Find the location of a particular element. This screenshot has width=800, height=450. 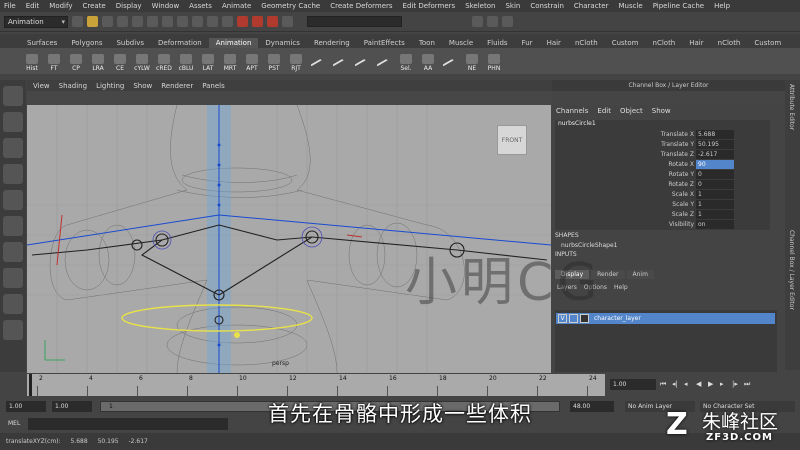

panel-menu-show: Show is located at coordinates (142, 86).